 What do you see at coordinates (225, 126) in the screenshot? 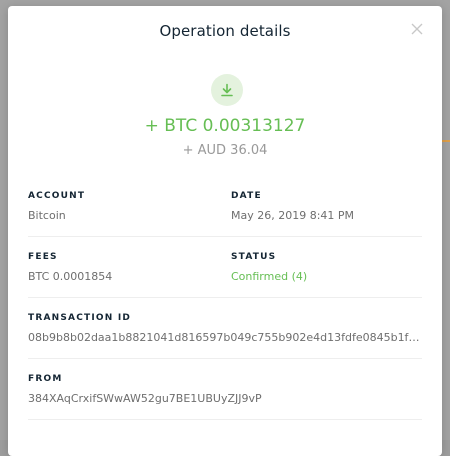
I see `crypto-amount: + BTC 0.00313127` at bounding box center [225, 126].